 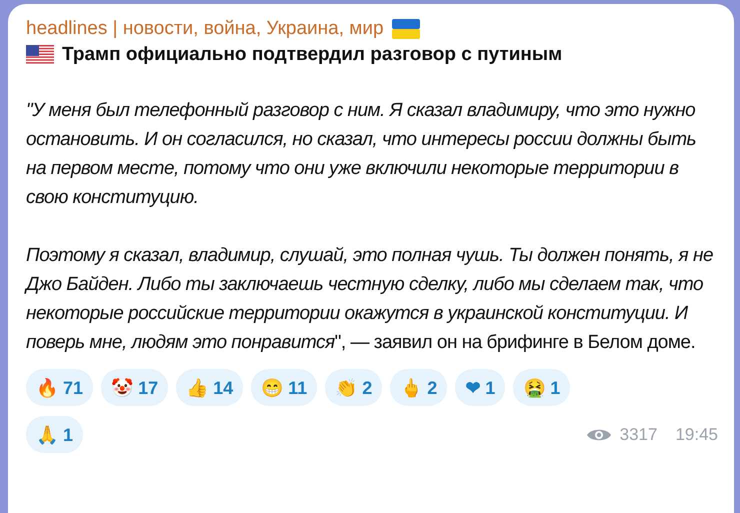 I want to click on reaction-button: 🤡 17, so click(x=134, y=387).